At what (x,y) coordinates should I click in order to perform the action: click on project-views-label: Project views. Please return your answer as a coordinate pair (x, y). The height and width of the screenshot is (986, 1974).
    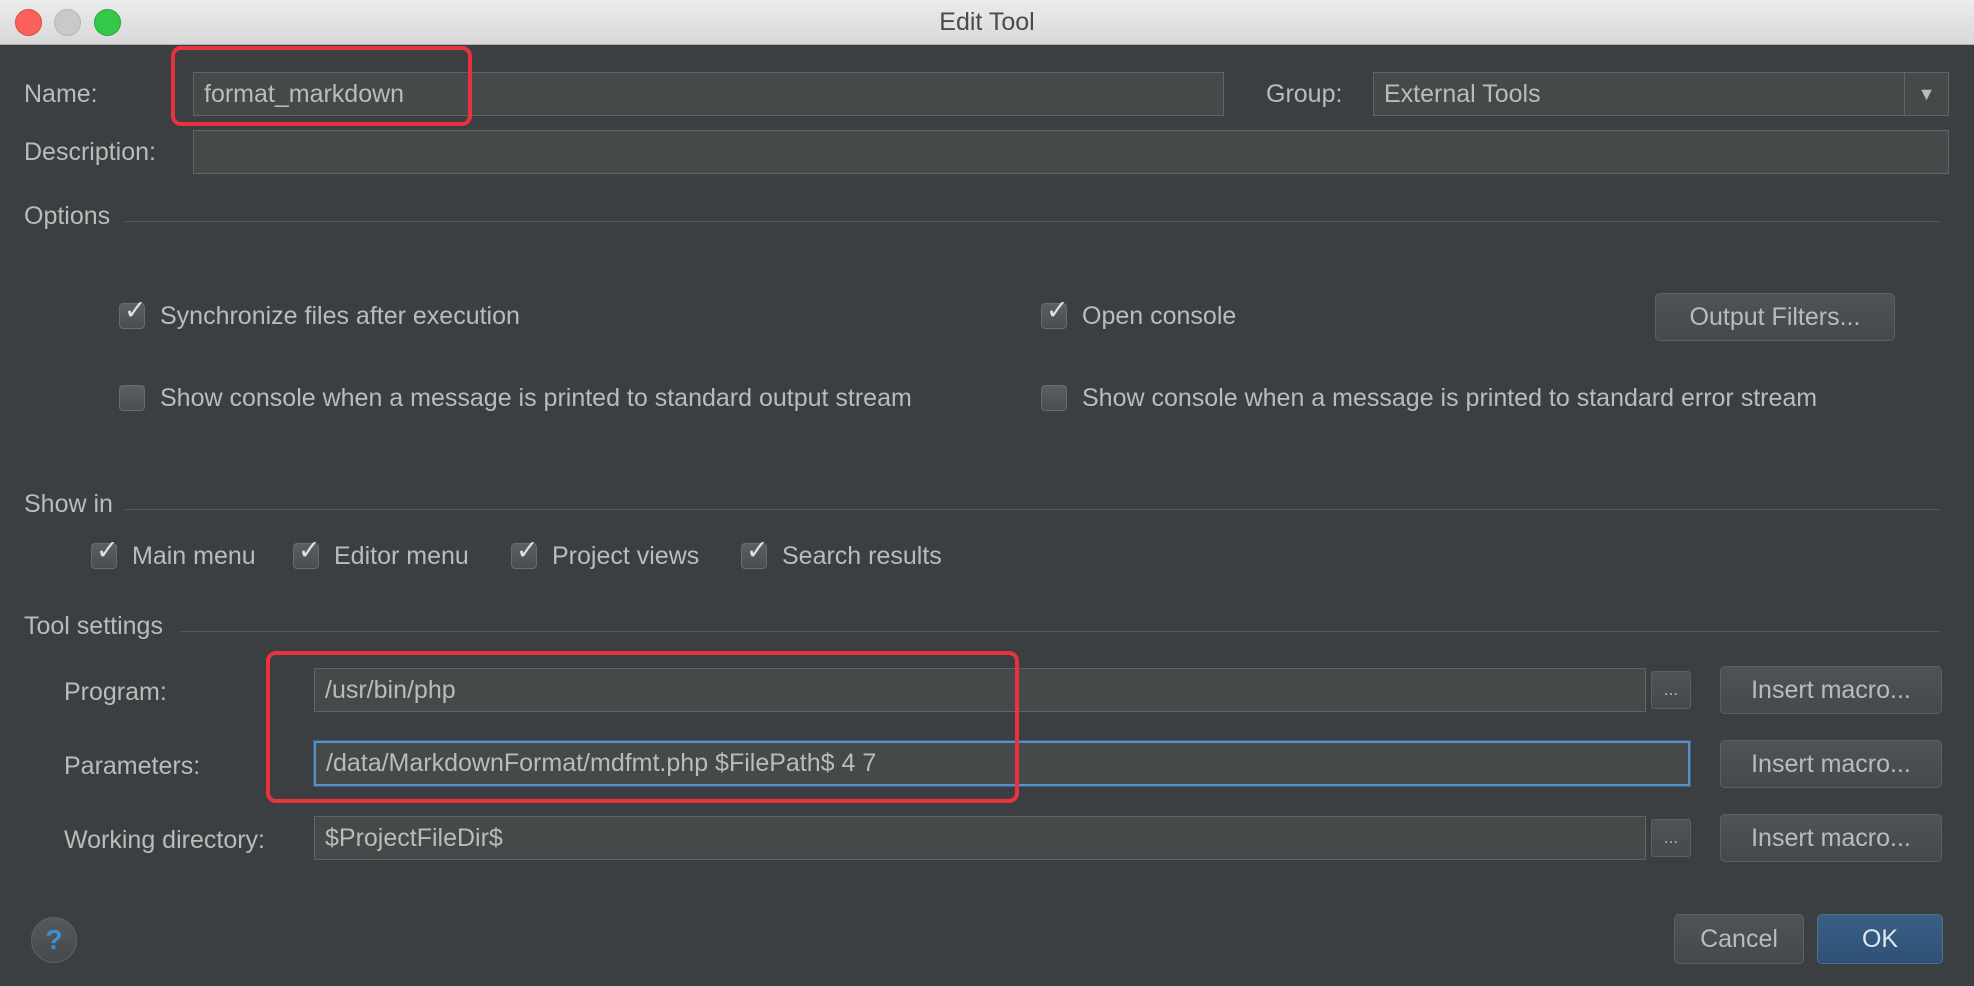
    Looking at the image, I should click on (626, 556).